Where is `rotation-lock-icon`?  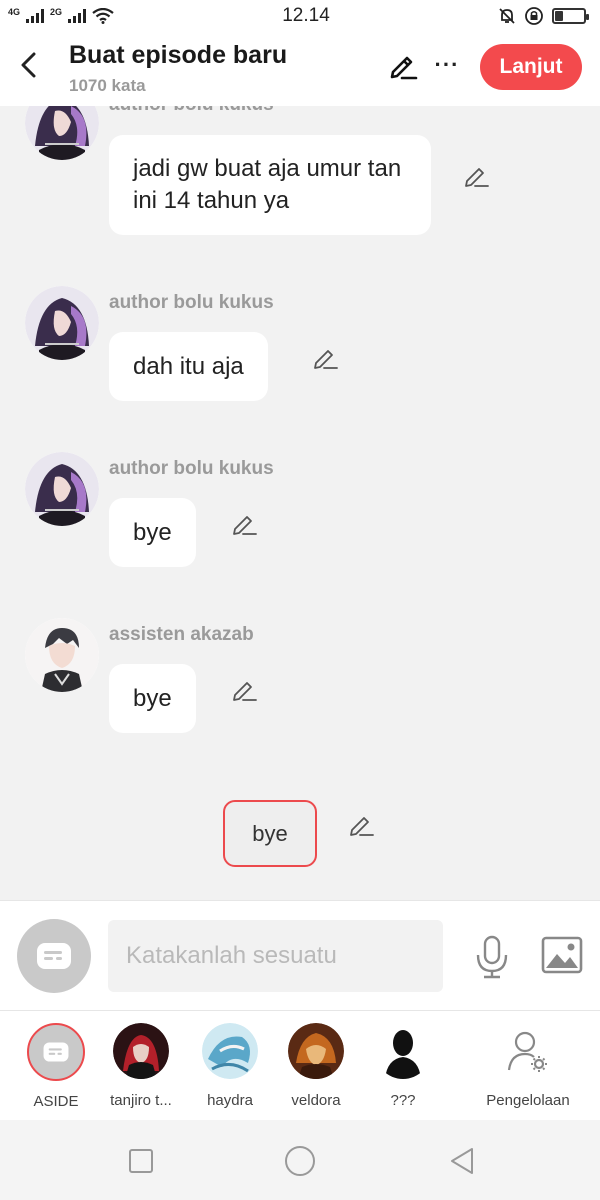
rotation-lock-icon is located at coordinates (534, 16).